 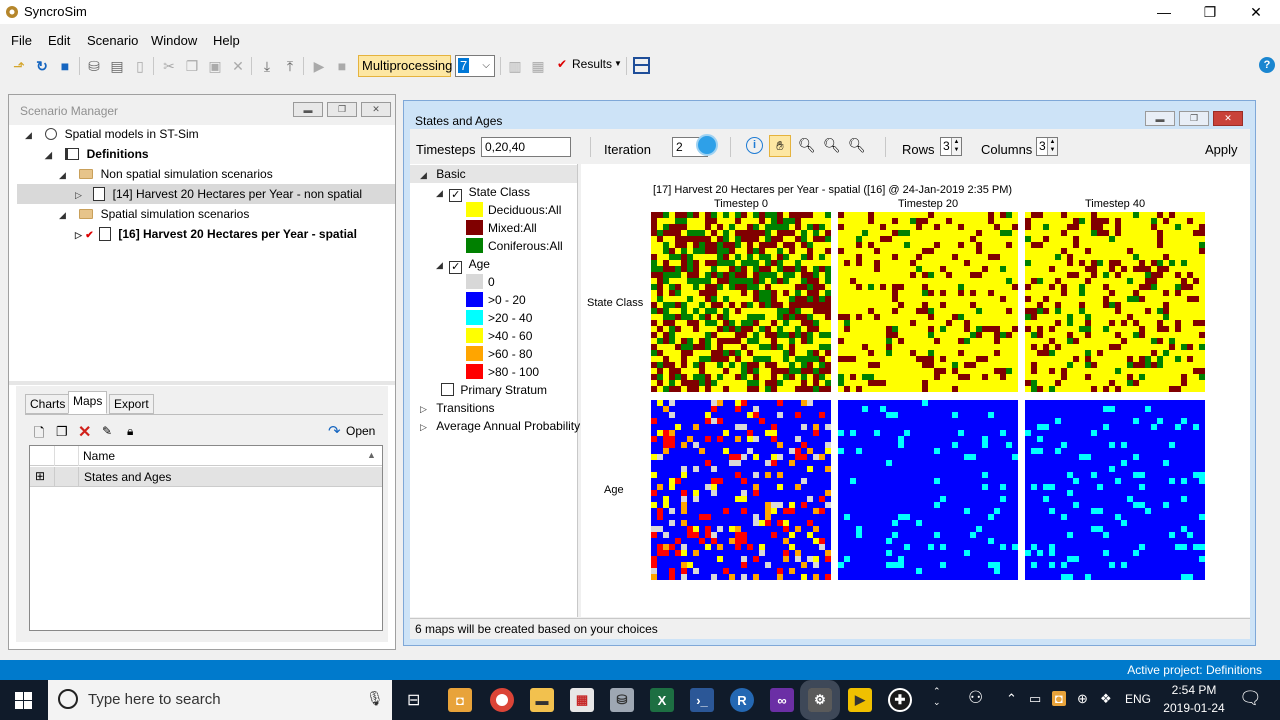 I want to click on r-icon: R, so click(x=742, y=700).